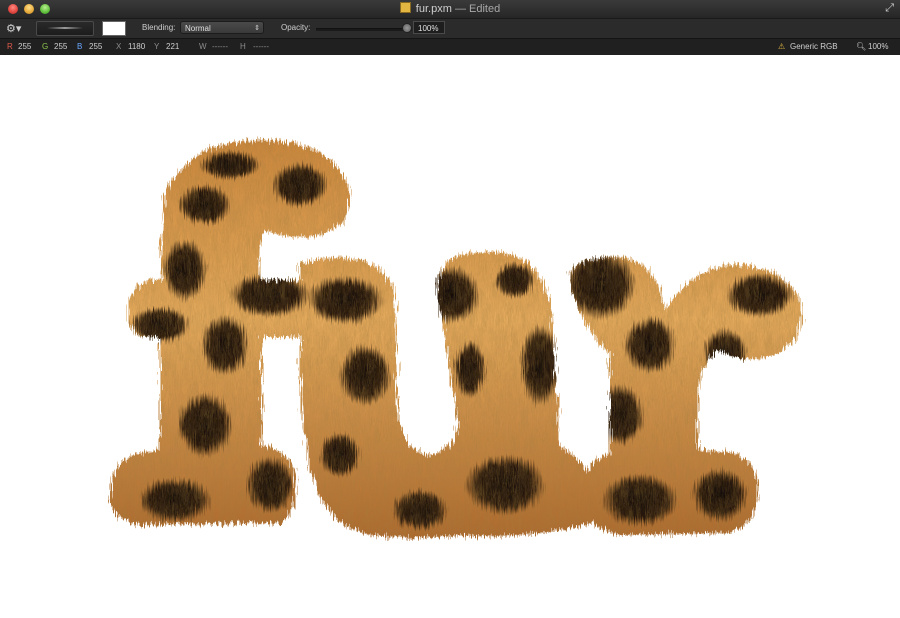  Describe the element at coordinates (25, 46) in the screenshot. I see `r-value: 255` at that location.